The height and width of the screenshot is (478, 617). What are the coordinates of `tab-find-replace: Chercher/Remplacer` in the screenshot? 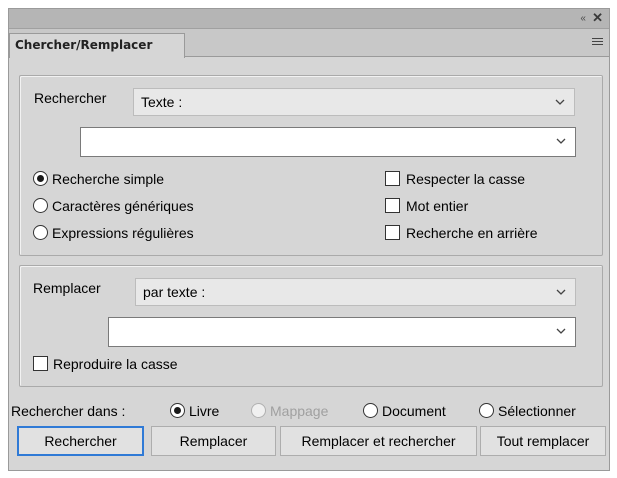 It's located at (97, 45).